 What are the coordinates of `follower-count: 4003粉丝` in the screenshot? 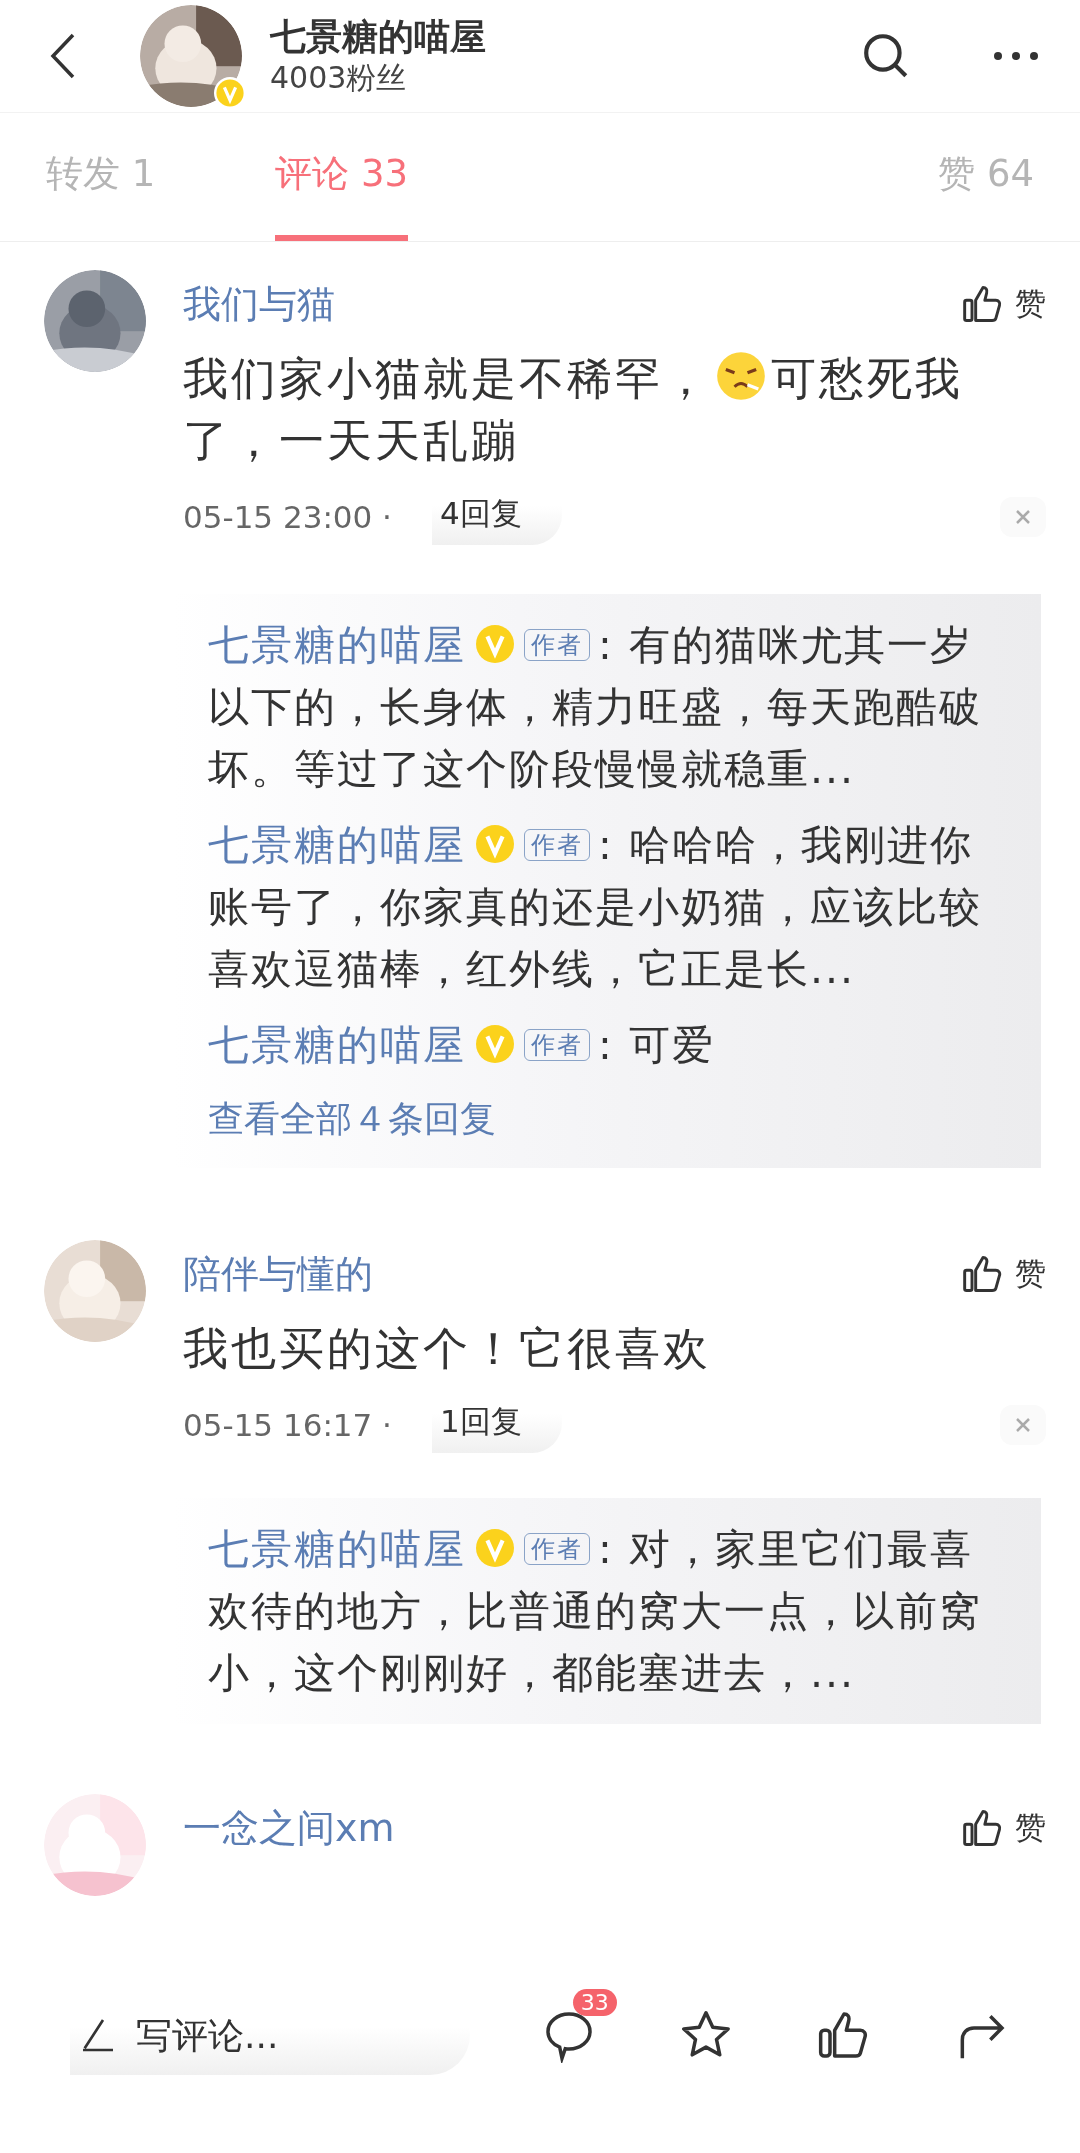 It's located at (339, 78).